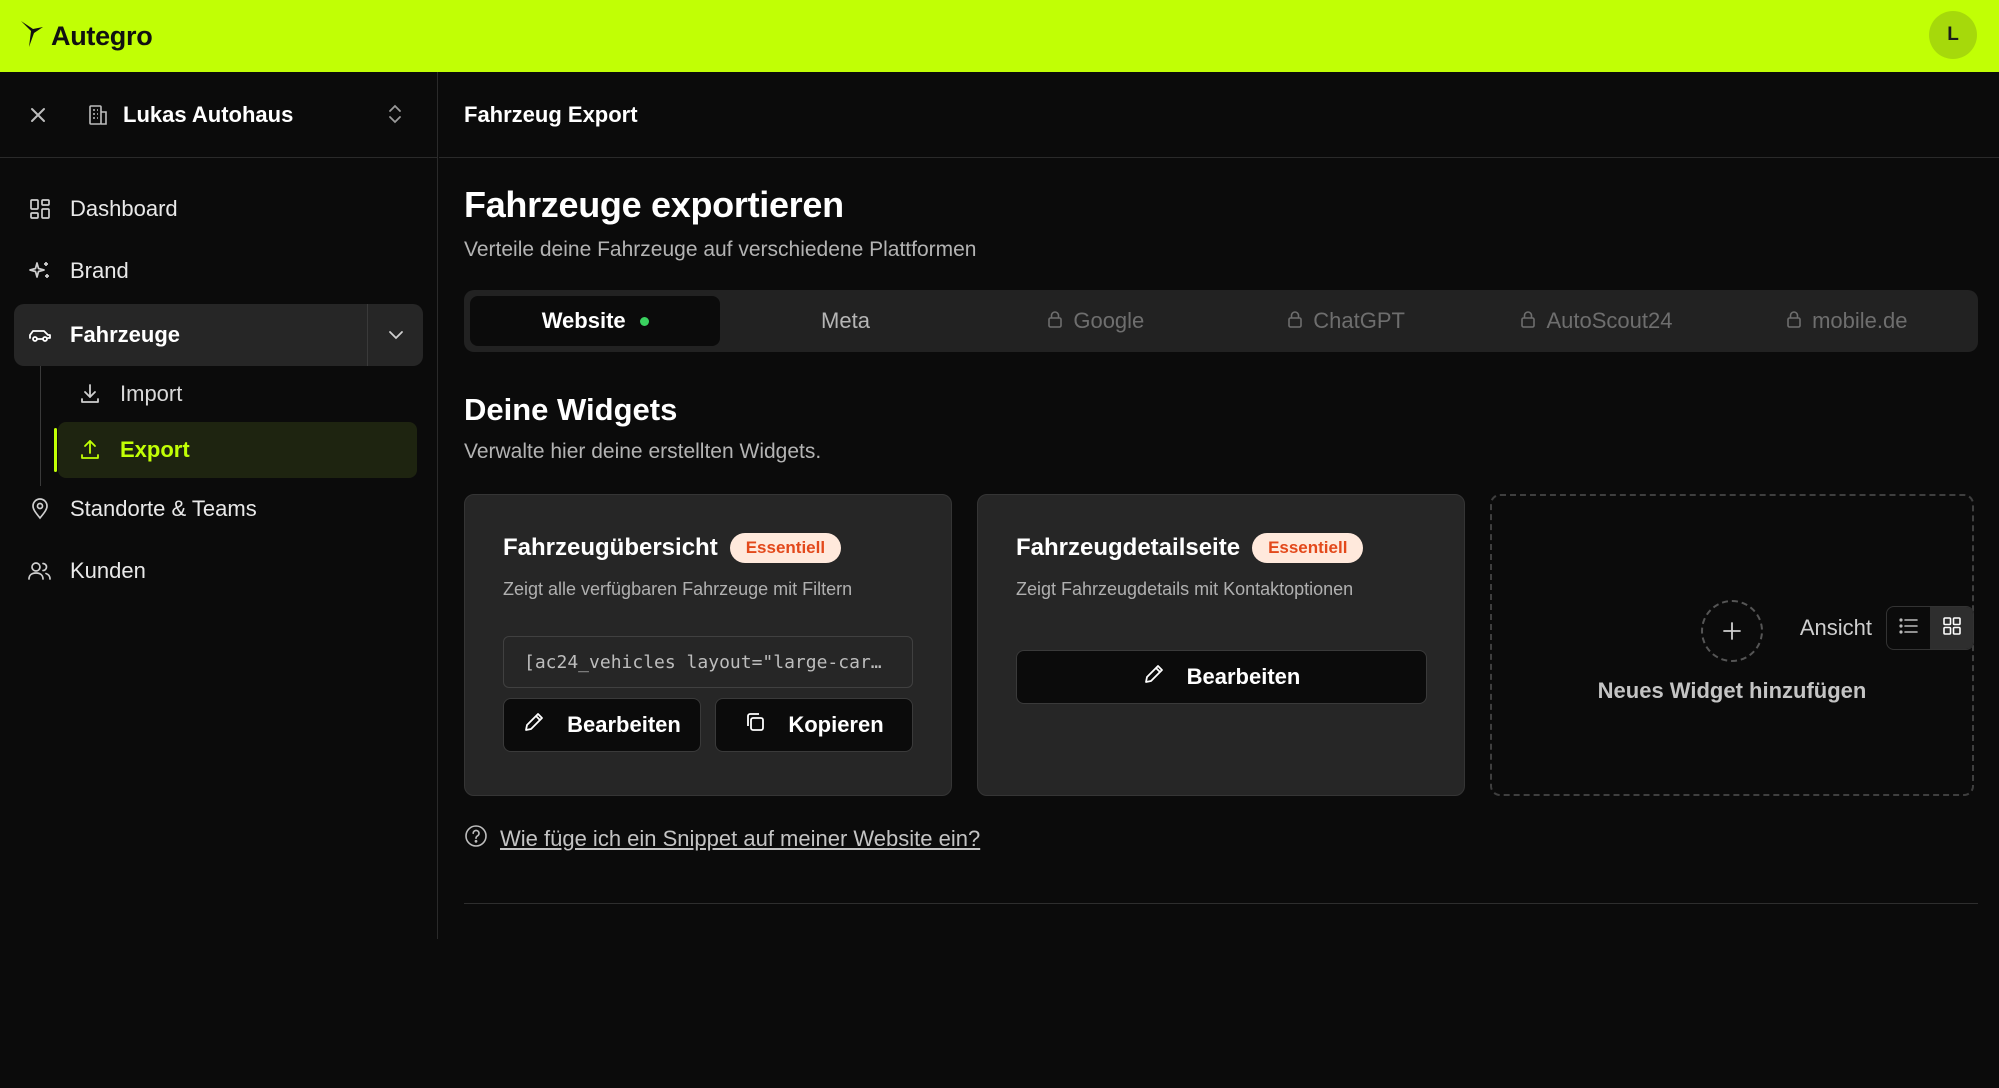 This screenshot has height=1088, width=1999. I want to click on view-toggle-group, so click(1930, 628).